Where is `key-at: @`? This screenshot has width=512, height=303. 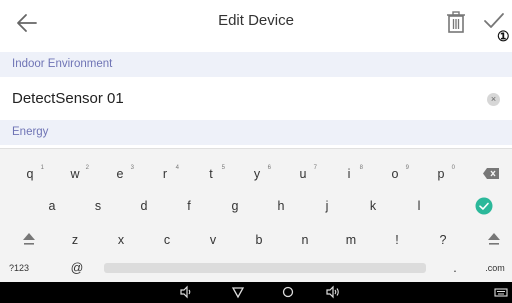 key-at: @ is located at coordinates (77, 268).